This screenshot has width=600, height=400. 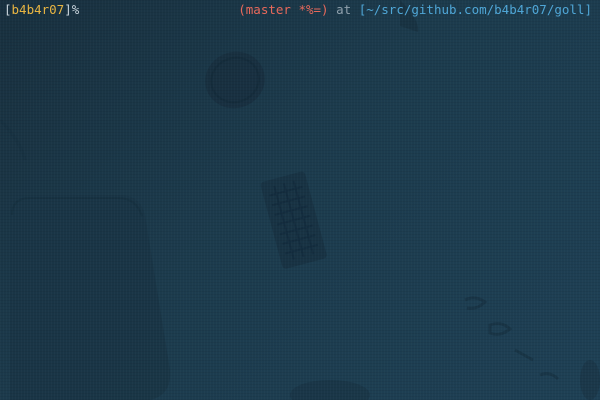 What do you see at coordinates (38, 9) in the screenshot?
I see `prompt-username: b4b4r07` at bounding box center [38, 9].